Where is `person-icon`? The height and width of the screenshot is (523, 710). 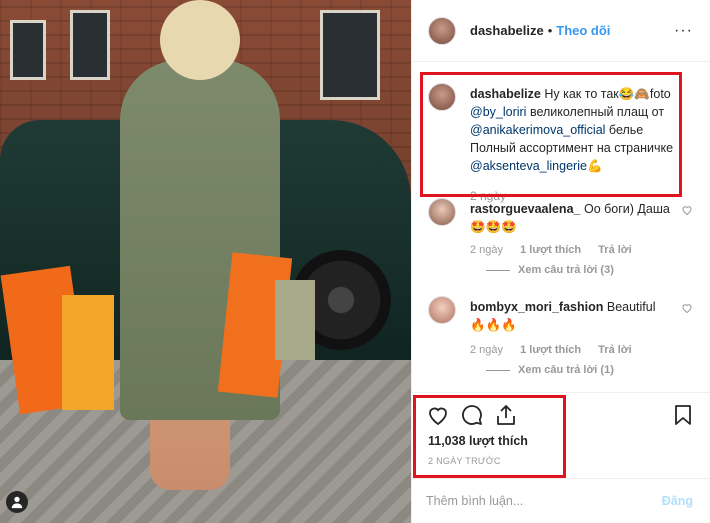 person-icon is located at coordinates (17, 502).